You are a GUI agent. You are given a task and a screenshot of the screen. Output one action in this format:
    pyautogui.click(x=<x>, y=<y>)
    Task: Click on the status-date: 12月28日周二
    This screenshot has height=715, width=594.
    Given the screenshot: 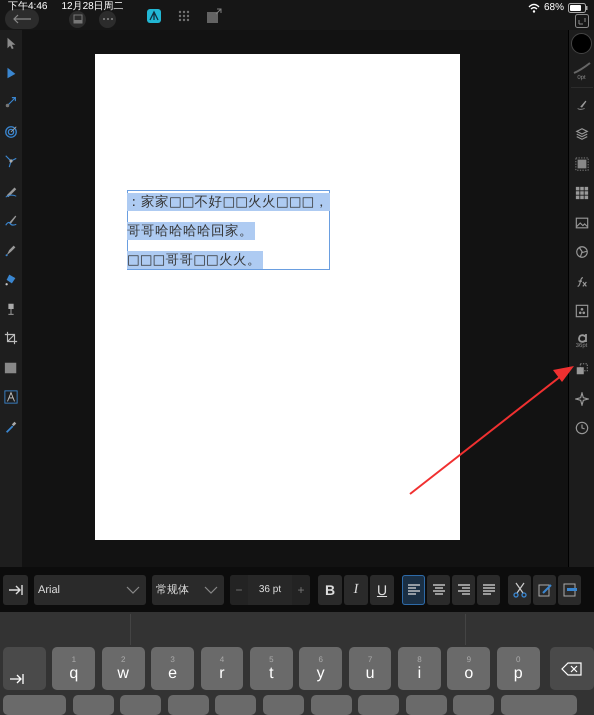 What is the action you would take?
    pyautogui.click(x=92, y=7)
    